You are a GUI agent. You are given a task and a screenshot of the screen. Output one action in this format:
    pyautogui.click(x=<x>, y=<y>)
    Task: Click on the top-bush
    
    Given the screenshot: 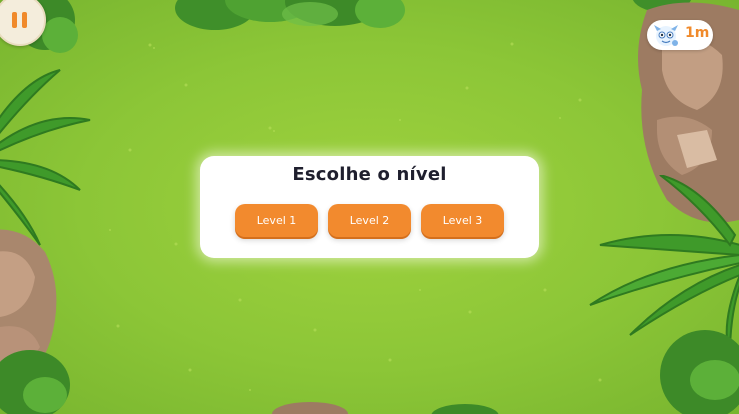 What is the action you would take?
    pyautogui.click(x=290, y=15)
    